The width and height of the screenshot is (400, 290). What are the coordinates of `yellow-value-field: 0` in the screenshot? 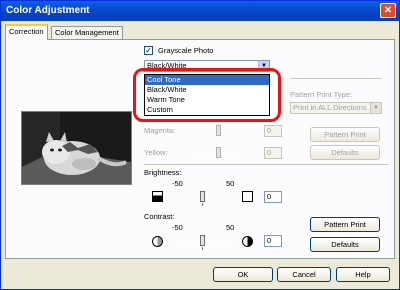 It's located at (273, 153).